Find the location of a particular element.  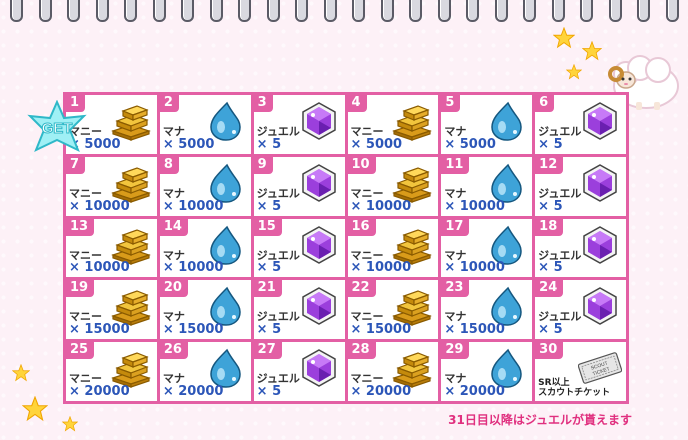

day-number: 16 is located at coordinates (361, 227).